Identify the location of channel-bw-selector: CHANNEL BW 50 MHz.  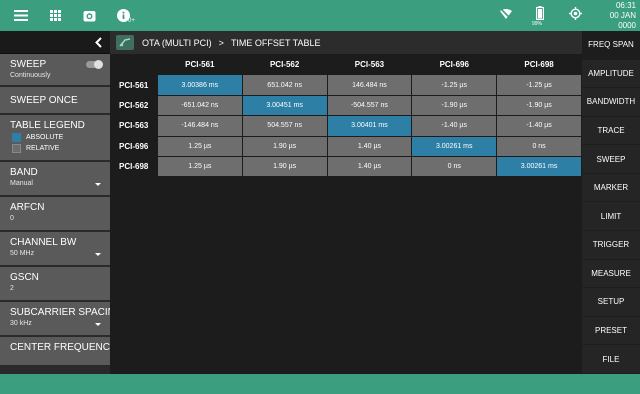
(55, 249).